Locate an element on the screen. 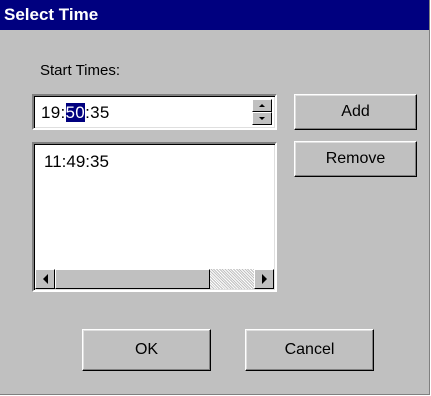 The image size is (431, 396). time-minute-selected: 50 is located at coordinates (75, 112).